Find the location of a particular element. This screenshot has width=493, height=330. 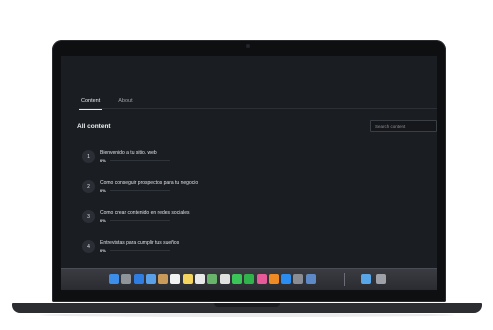

finder-icon is located at coordinates (114, 279).